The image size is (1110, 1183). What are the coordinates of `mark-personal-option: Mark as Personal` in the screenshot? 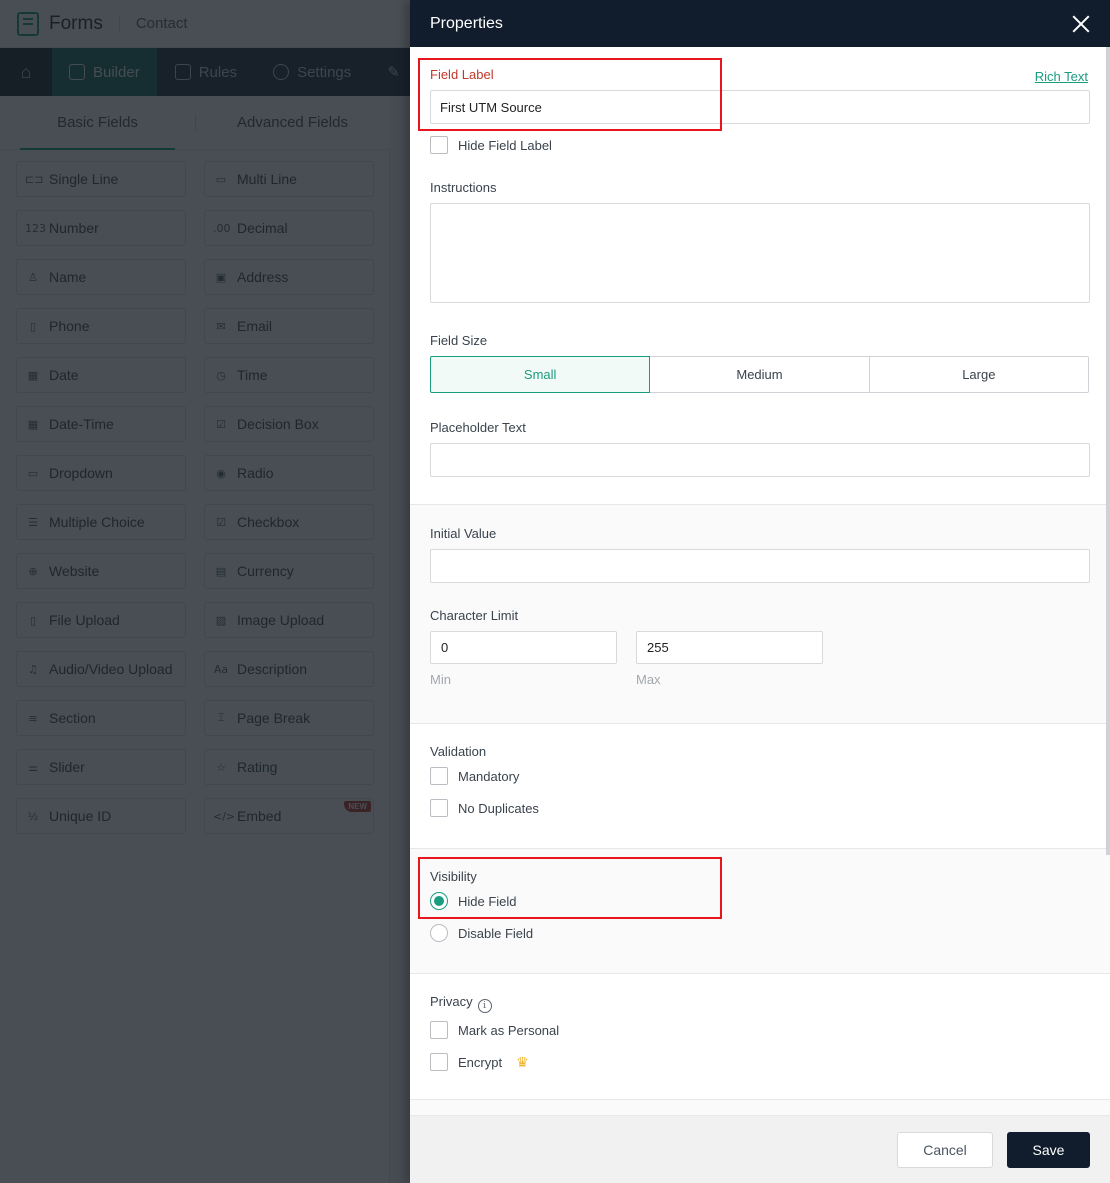 It's located at (760, 1030).